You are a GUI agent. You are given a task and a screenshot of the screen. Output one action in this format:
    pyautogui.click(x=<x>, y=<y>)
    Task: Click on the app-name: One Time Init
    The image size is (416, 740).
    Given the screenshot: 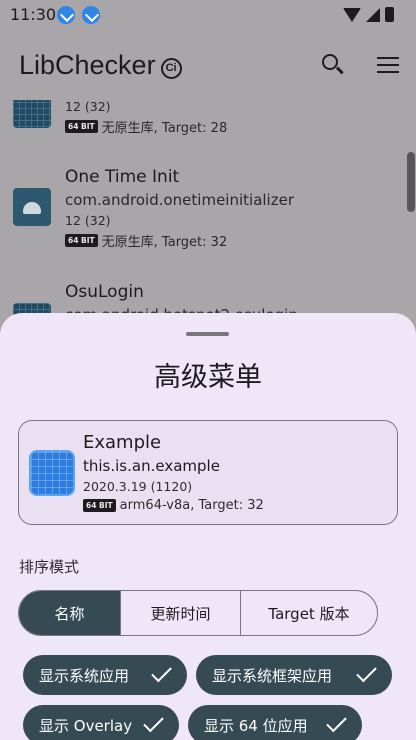 What is the action you would take?
    pyautogui.click(x=122, y=177)
    